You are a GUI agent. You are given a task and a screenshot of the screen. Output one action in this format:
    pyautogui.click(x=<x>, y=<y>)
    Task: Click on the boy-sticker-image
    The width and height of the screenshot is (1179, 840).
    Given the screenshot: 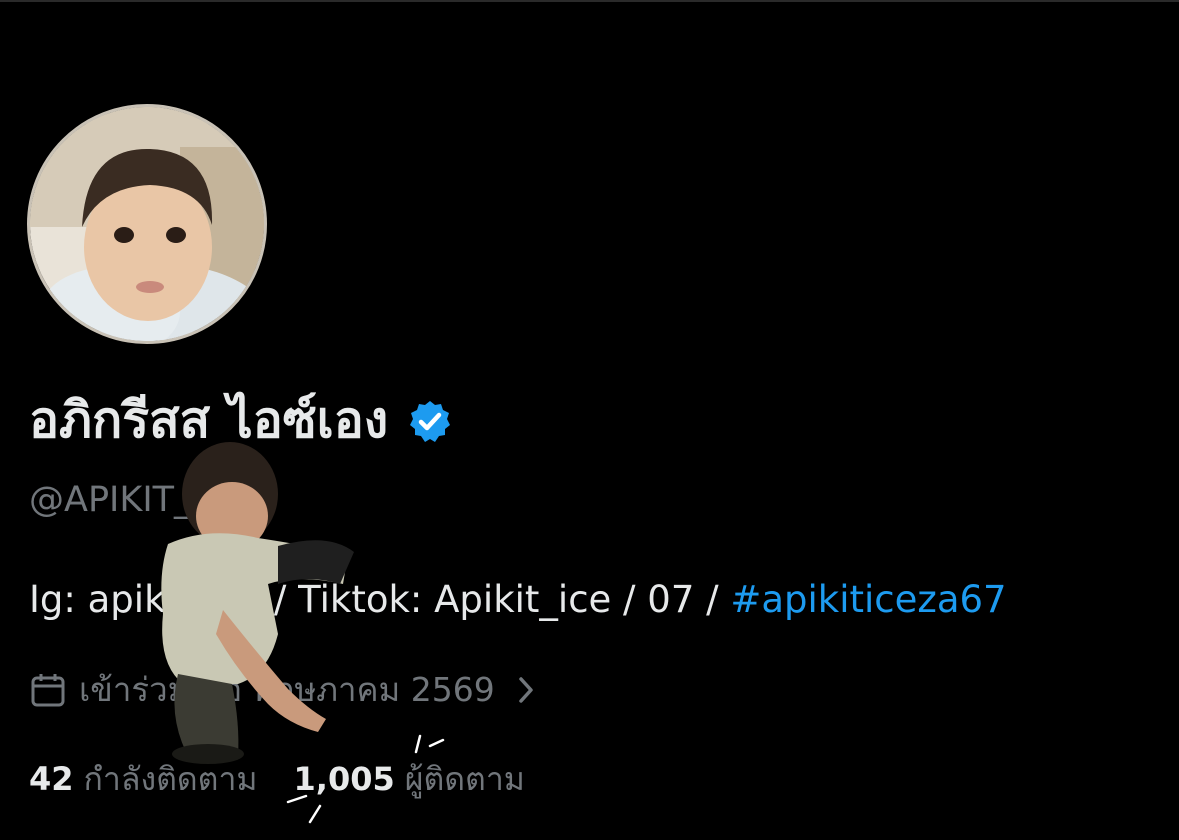 What is the action you would take?
    pyautogui.click(x=257, y=603)
    